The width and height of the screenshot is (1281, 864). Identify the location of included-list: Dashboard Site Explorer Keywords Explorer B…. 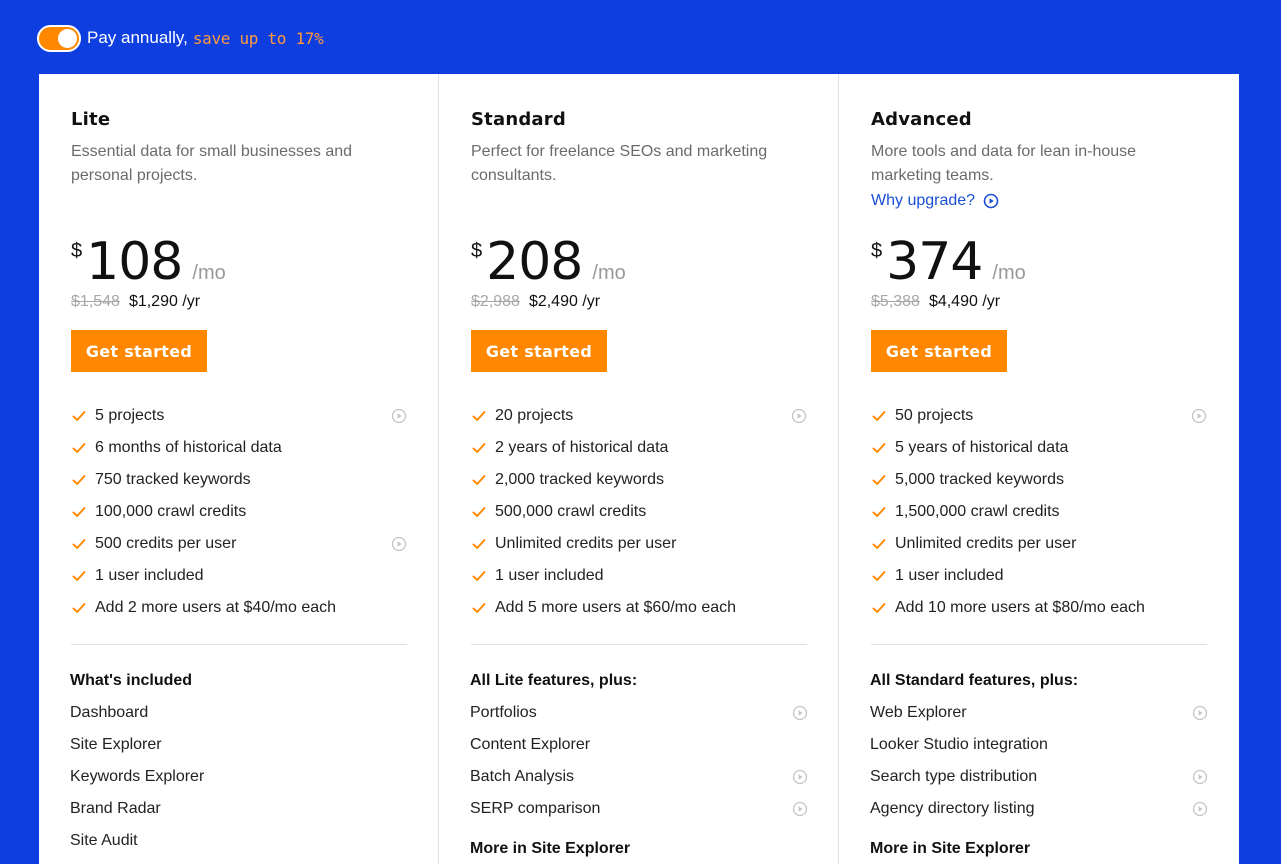
(239, 777).